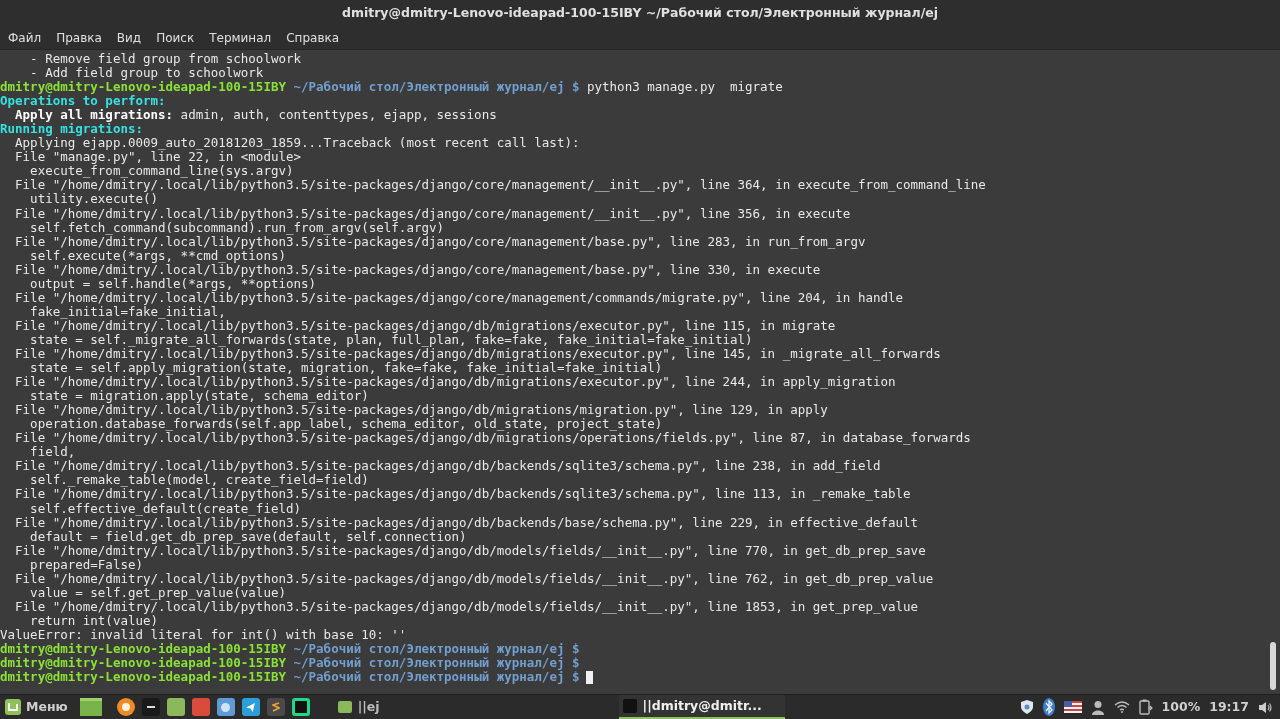 This screenshot has height=719, width=1280. Describe the element at coordinates (466, 522) in the screenshot. I see `terminal-line: File "/home/dmitry/.local/lib/python3.5/site-packages/django/db/backends/base/schema.py", line 229, in effective_default` at that location.